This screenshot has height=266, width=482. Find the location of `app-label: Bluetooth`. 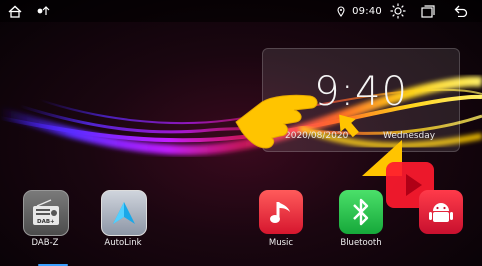

app-label: Bluetooth is located at coordinates (361, 243).